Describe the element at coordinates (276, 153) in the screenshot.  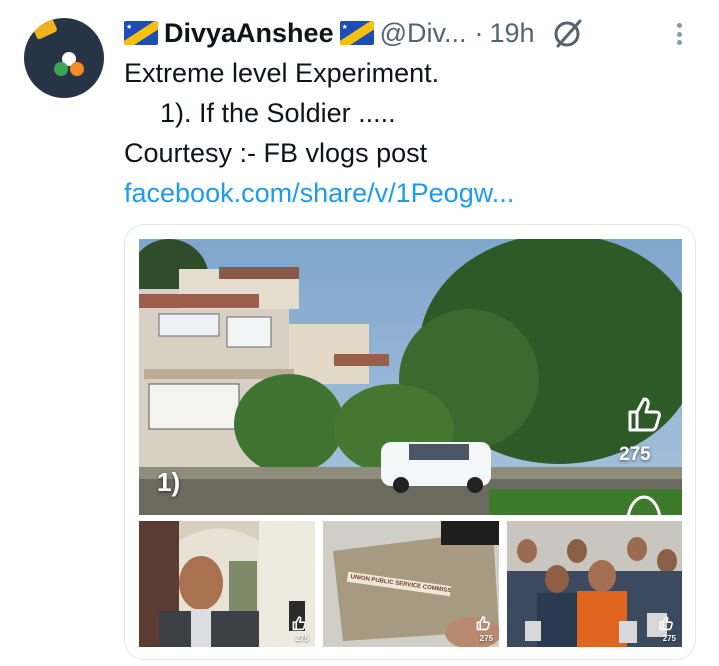
I see `tweet-text-line: Courtesy :- FB vlogs post` at that location.